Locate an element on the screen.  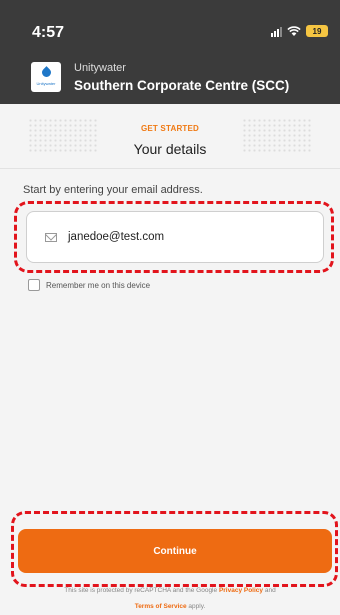
header-site-name: Southern Corporate Centre (SCC) is located at coordinates (182, 85).